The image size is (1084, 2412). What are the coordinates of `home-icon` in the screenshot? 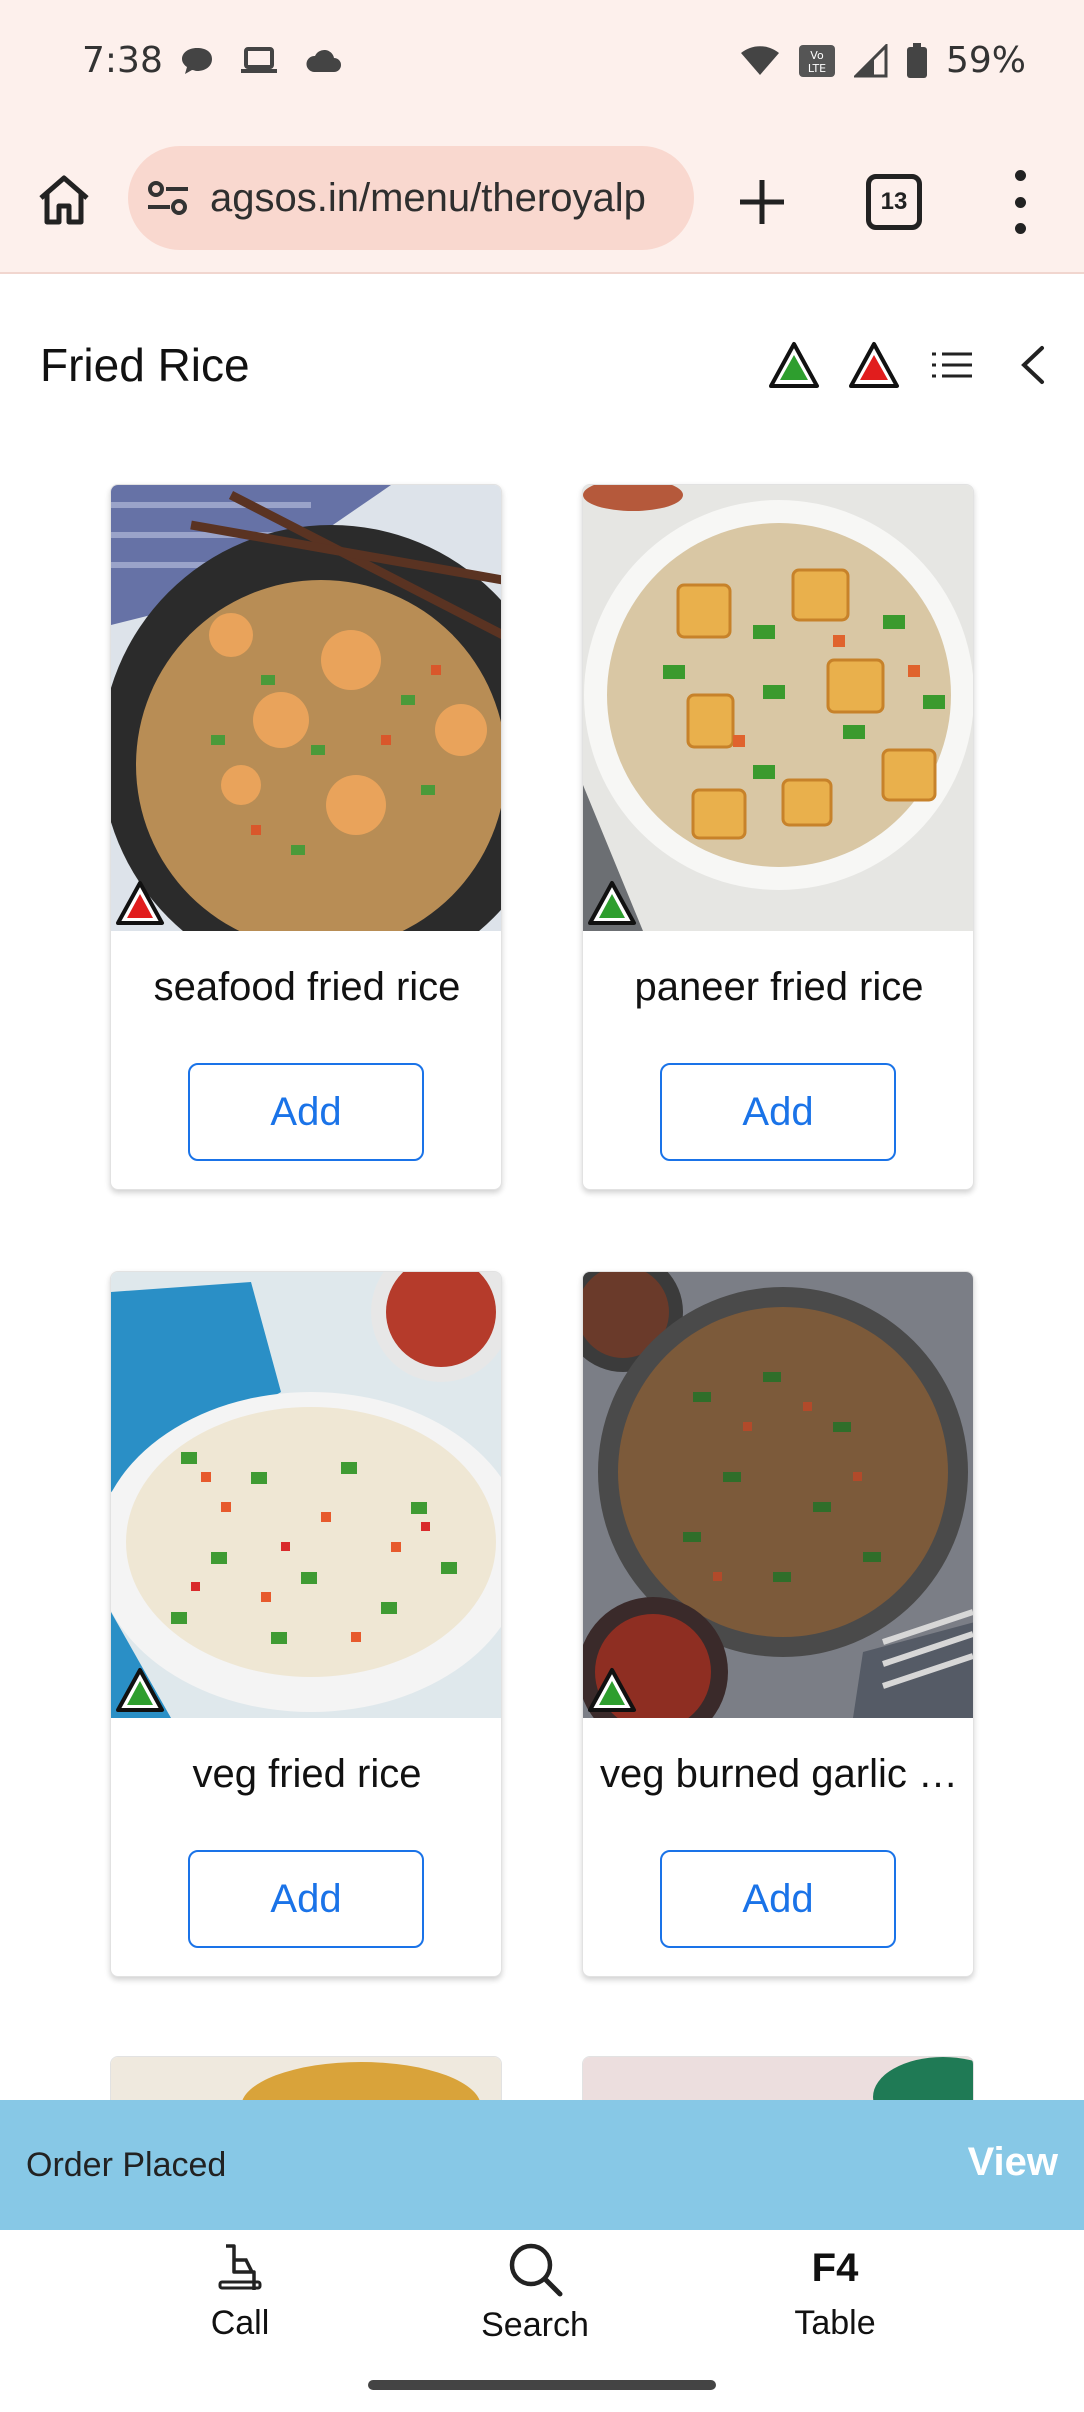 It's located at (64, 200).